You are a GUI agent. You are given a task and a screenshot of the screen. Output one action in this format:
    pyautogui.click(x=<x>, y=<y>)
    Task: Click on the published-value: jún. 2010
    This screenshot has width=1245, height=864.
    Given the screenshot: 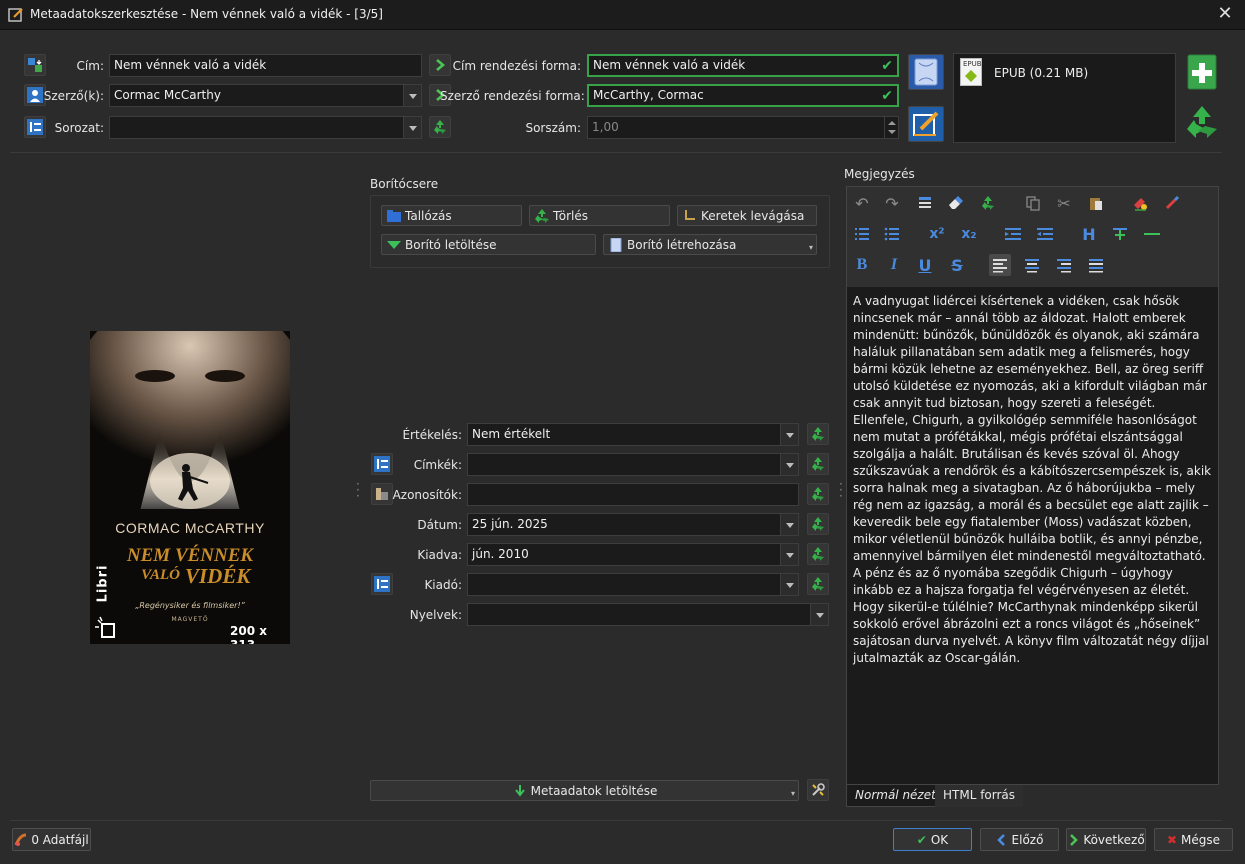 What is the action you would take?
    pyautogui.click(x=500, y=554)
    